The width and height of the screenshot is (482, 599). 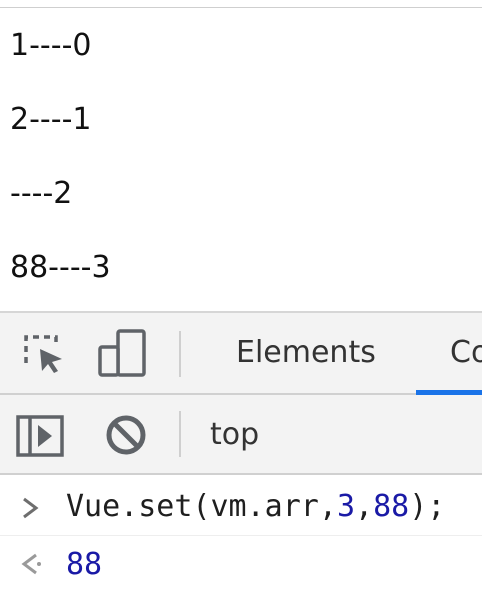 What do you see at coordinates (31, 508) in the screenshot?
I see `input-prompt-icon` at bounding box center [31, 508].